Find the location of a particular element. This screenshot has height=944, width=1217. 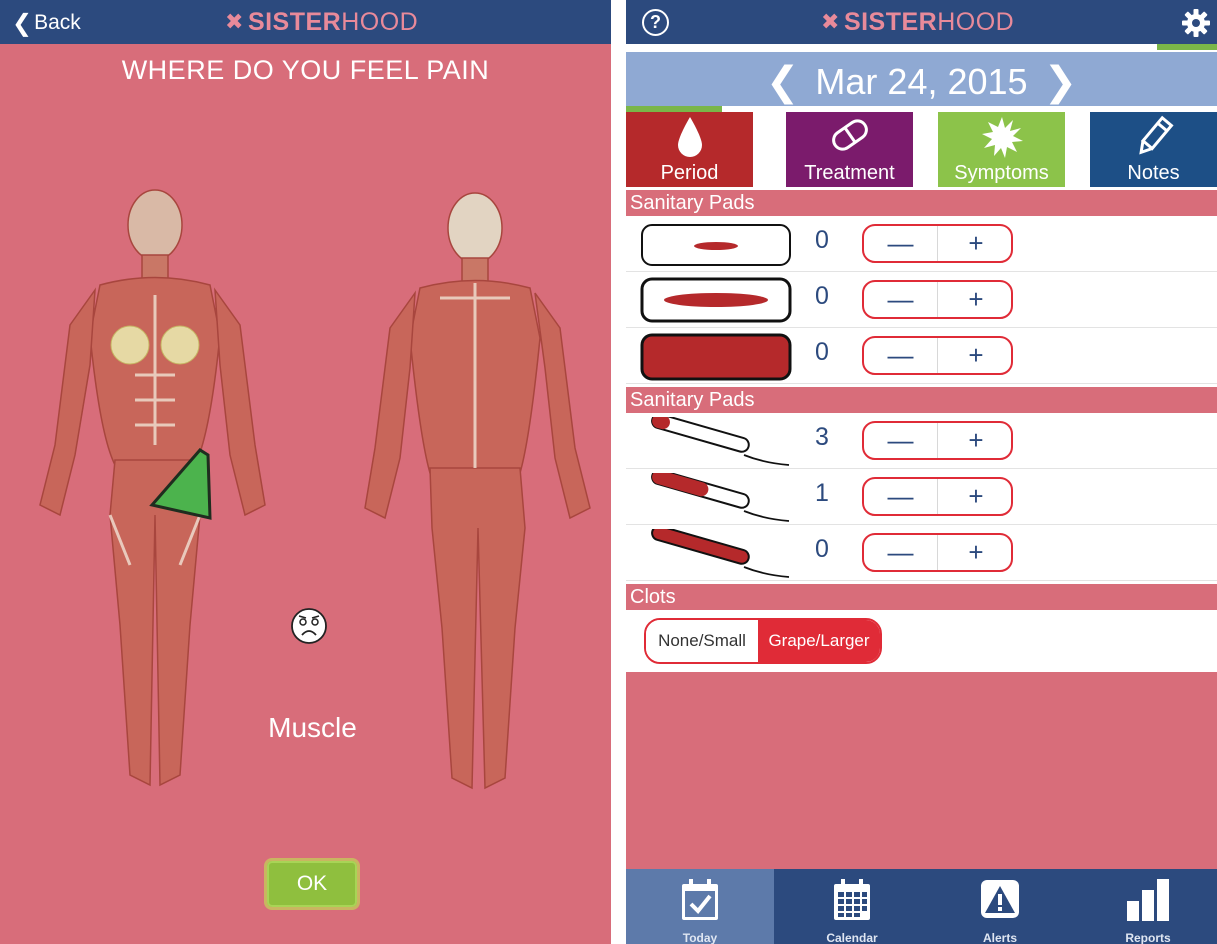

pad-heavy-icon is located at coordinates (716, 357).